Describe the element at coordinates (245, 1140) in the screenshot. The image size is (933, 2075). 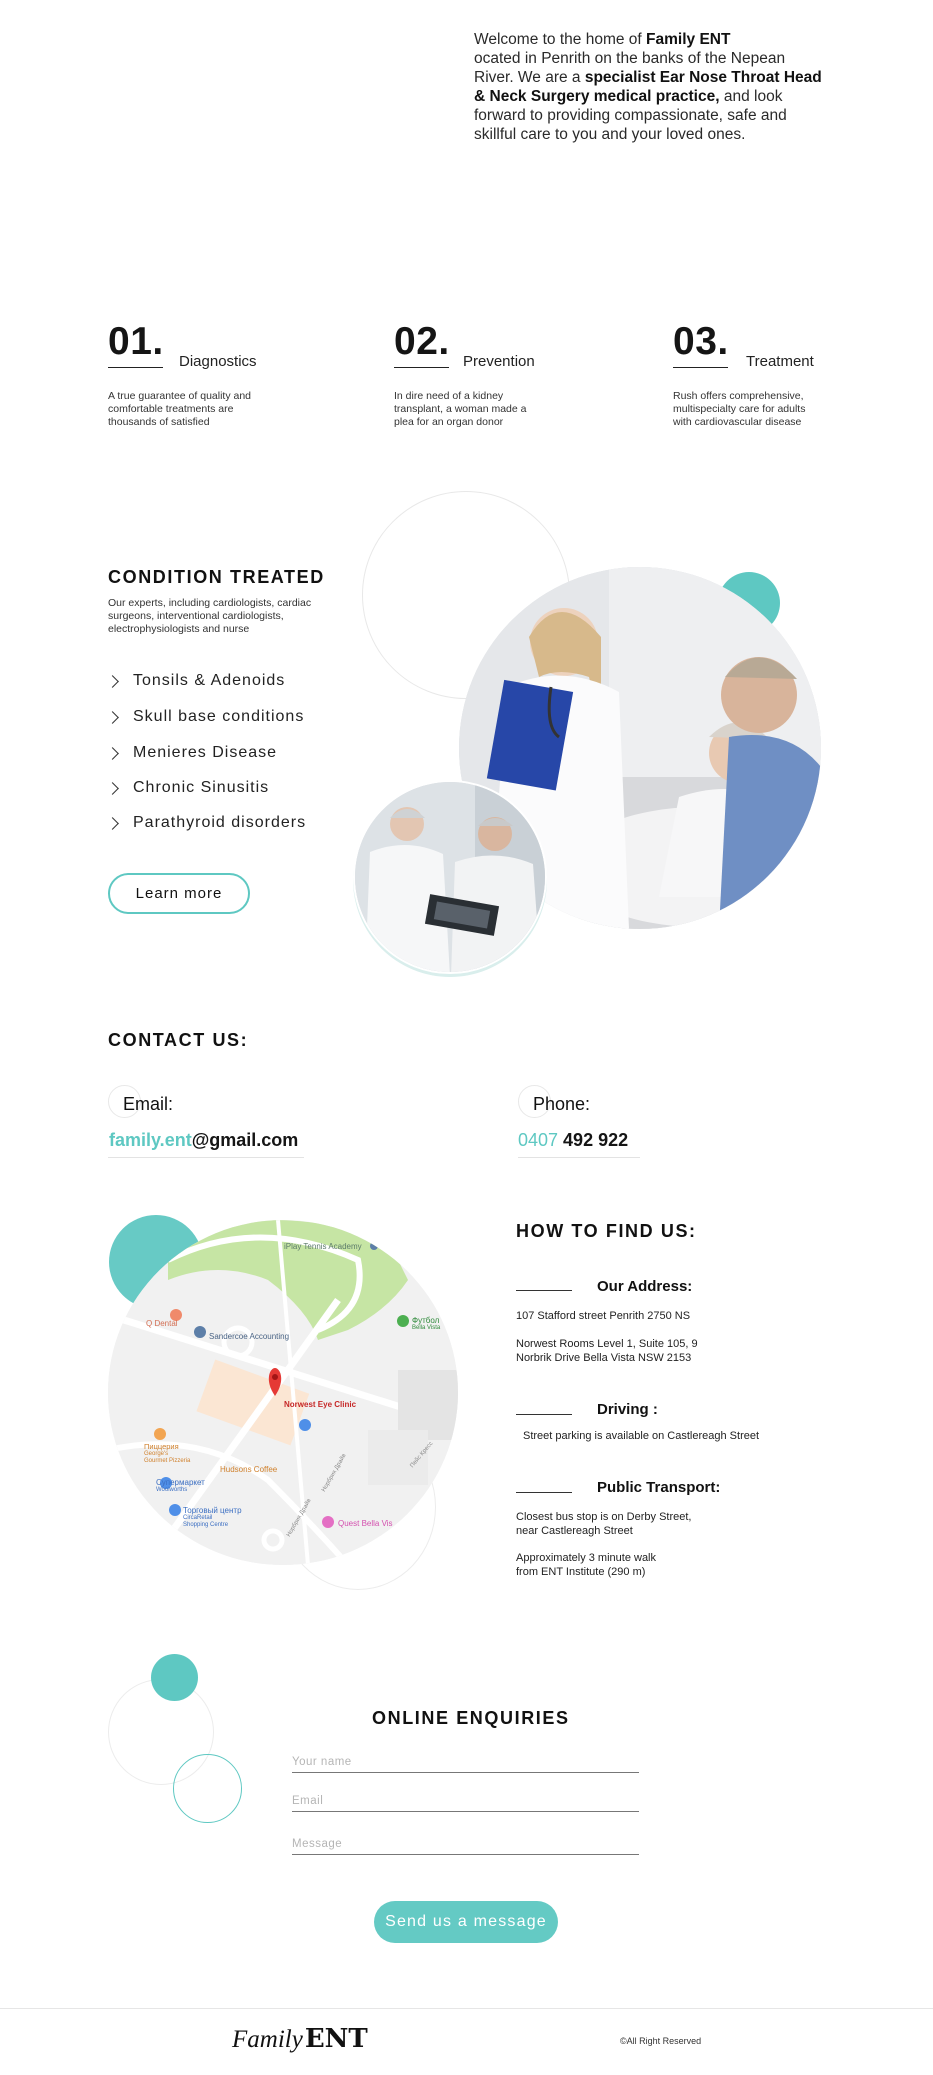
I see `email-domain: @gmail.com` at that location.